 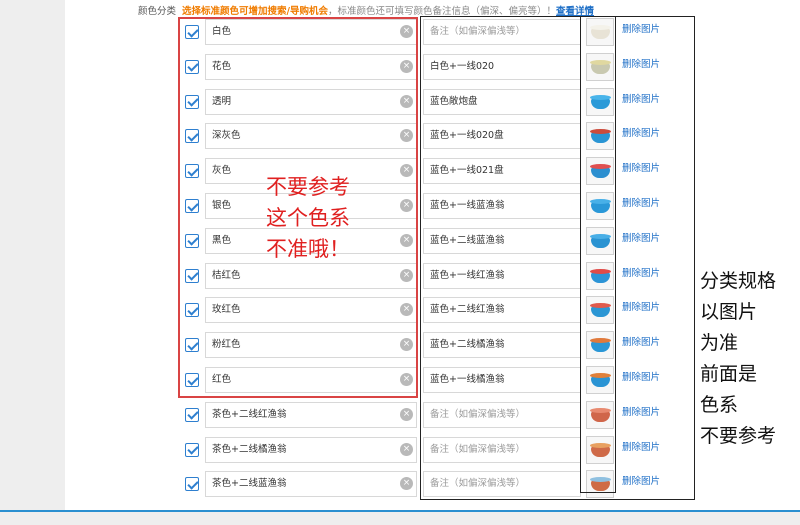 What do you see at coordinates (157, 11) in the screenshot?
I see `color-category-label: 颜色分类` at bounding box center [157, 11].